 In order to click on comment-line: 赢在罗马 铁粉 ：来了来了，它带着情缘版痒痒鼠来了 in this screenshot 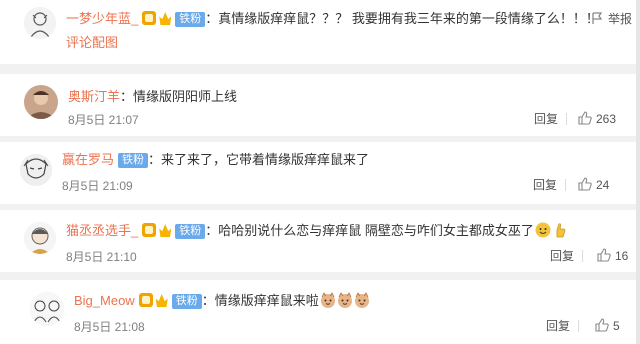, I will do `click(215, 160)`.